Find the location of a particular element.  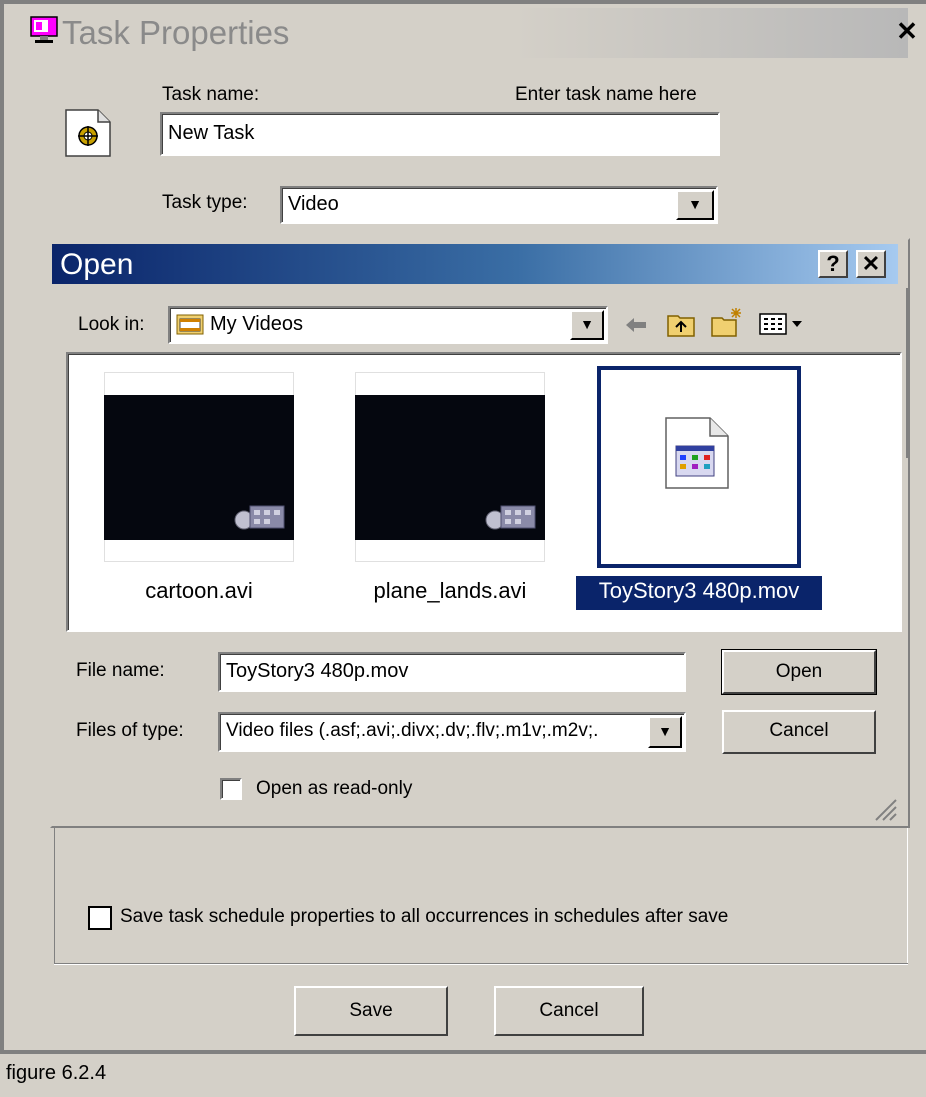

read-only-checkbox is located at coordinates (231, 789).